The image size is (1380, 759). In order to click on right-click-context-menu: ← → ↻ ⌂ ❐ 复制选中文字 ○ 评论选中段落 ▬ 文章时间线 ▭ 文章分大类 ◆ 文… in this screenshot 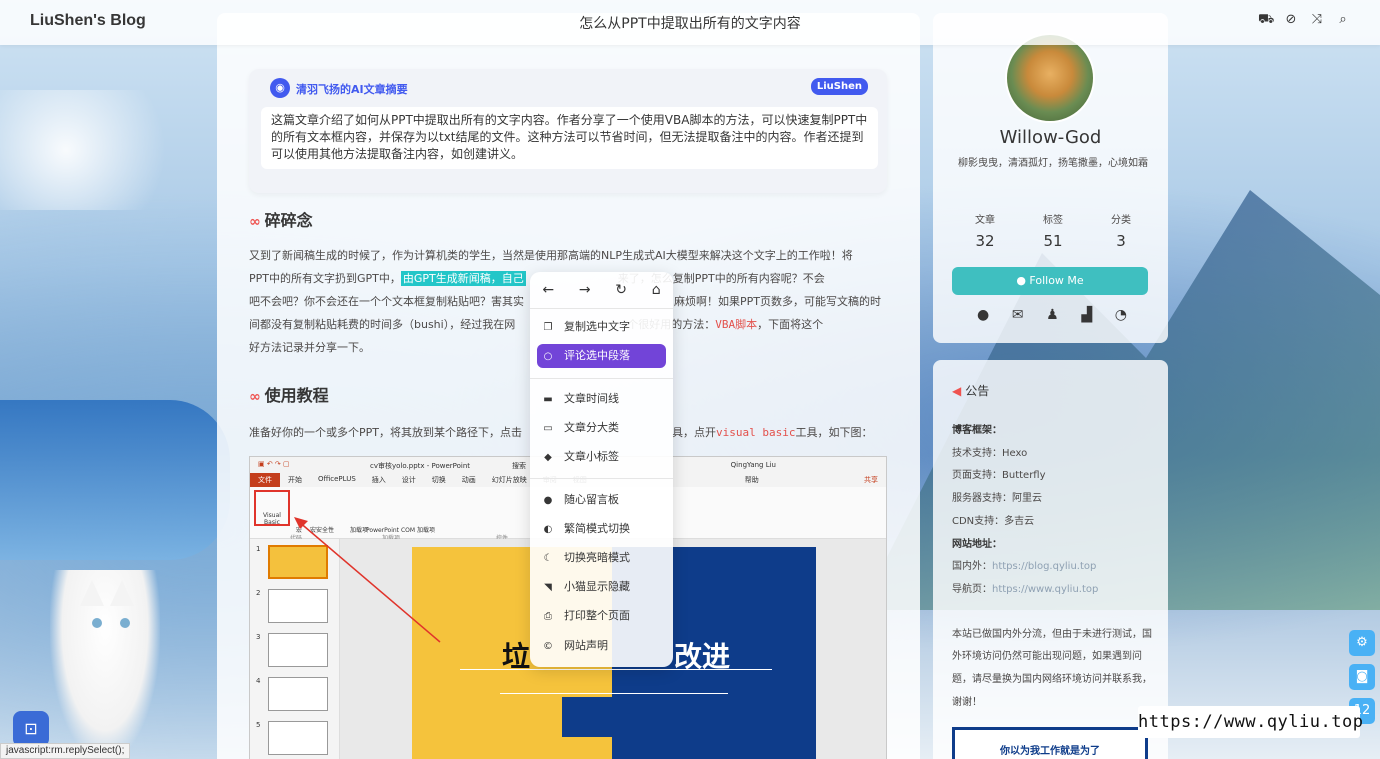, I will do `click(601, 469)`.